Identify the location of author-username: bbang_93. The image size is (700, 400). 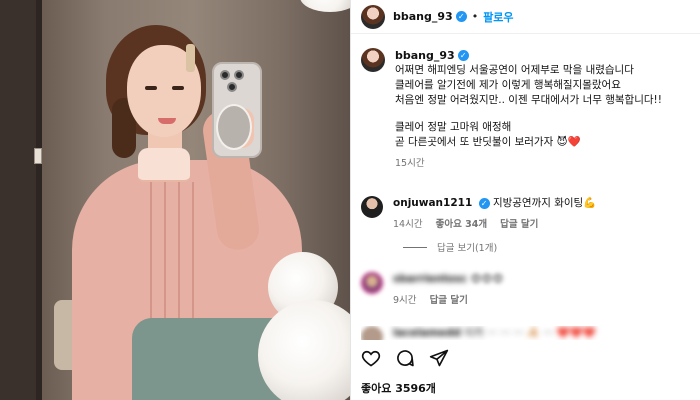
(423, 16).